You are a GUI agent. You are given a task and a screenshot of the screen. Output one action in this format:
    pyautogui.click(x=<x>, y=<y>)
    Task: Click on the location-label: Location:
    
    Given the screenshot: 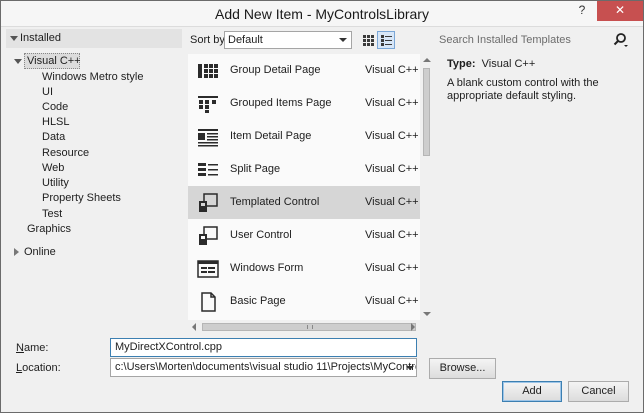 What is the action you would take?
    pyautogui.click(x=38, y=368)
    